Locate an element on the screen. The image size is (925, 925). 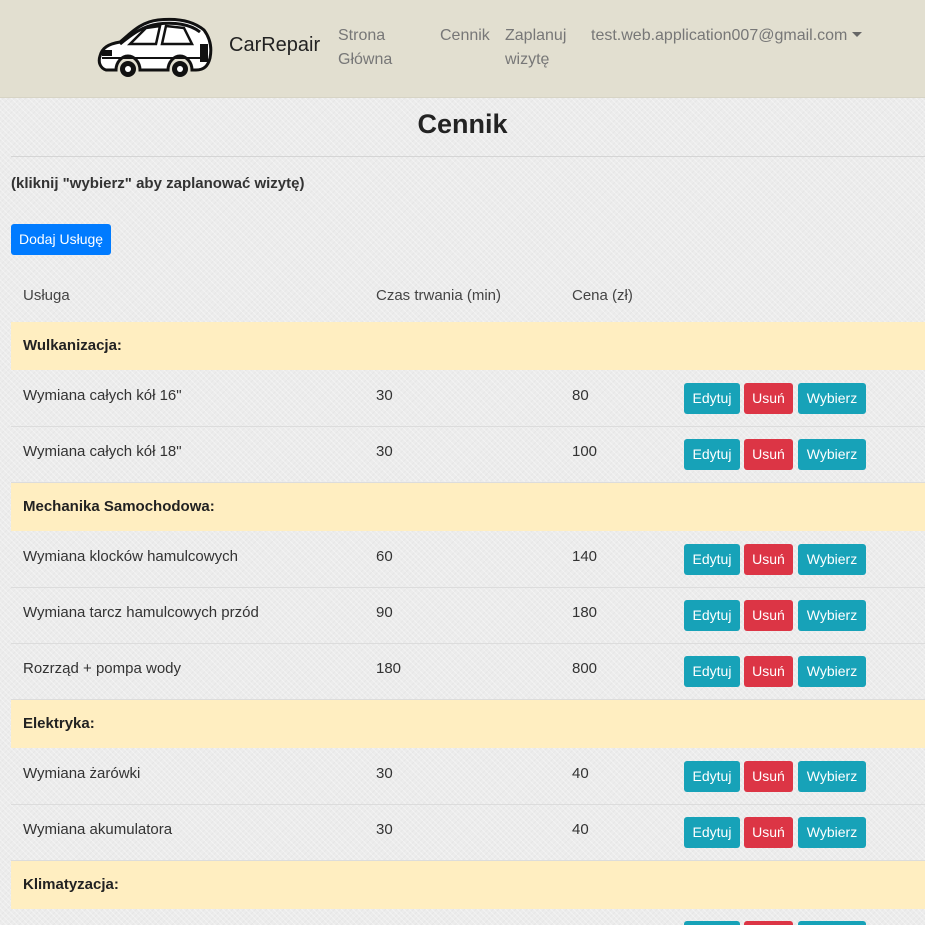
nav-link-schedule: Zaplanuj wizytę is located at coordinates (541, 48).